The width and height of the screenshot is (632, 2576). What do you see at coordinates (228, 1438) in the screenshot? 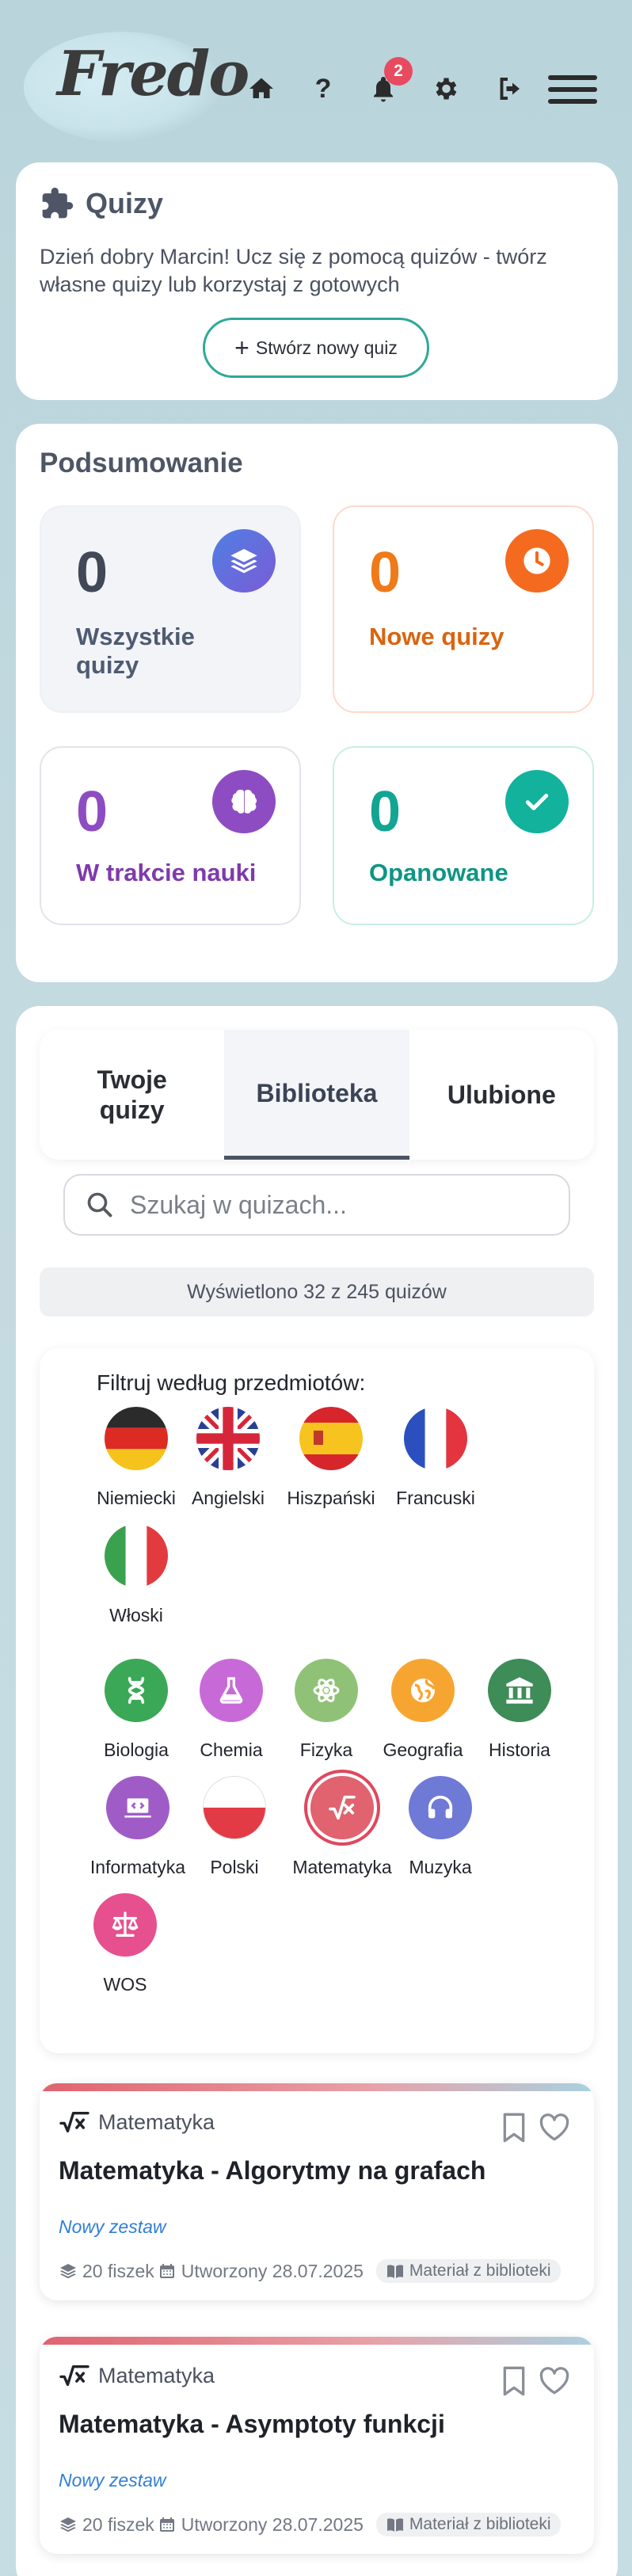
I see `flag-gb-icon` at bounding box center [228, 1438].